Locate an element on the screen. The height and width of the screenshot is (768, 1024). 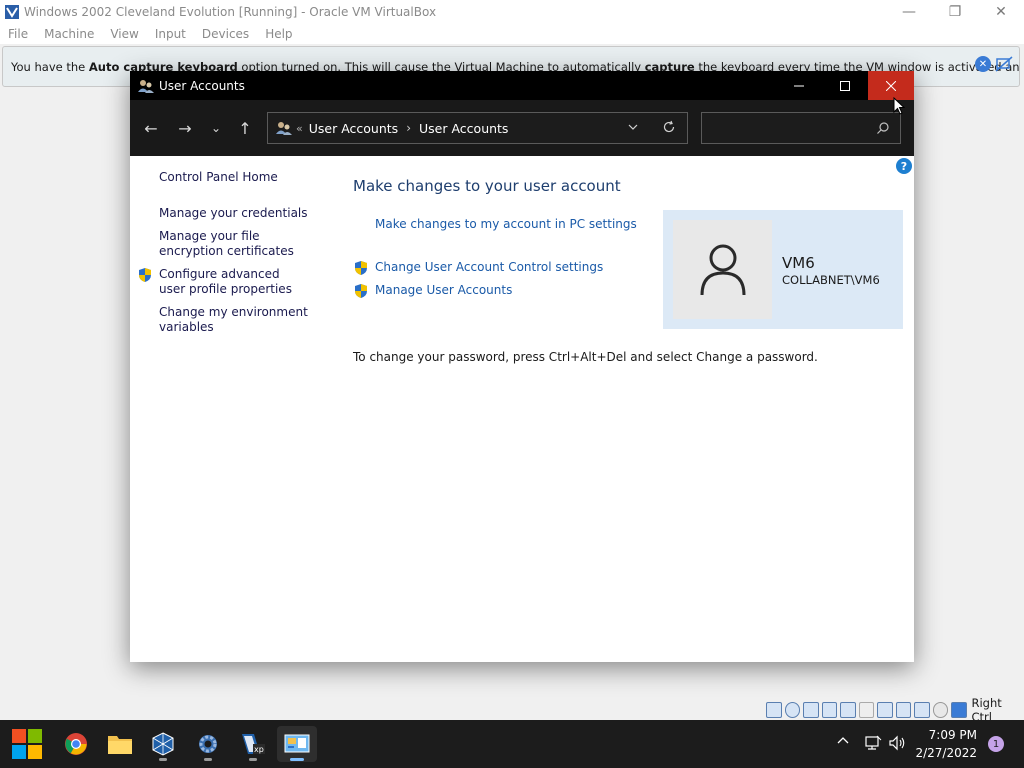
avatar is located at coordinates (722, 269).